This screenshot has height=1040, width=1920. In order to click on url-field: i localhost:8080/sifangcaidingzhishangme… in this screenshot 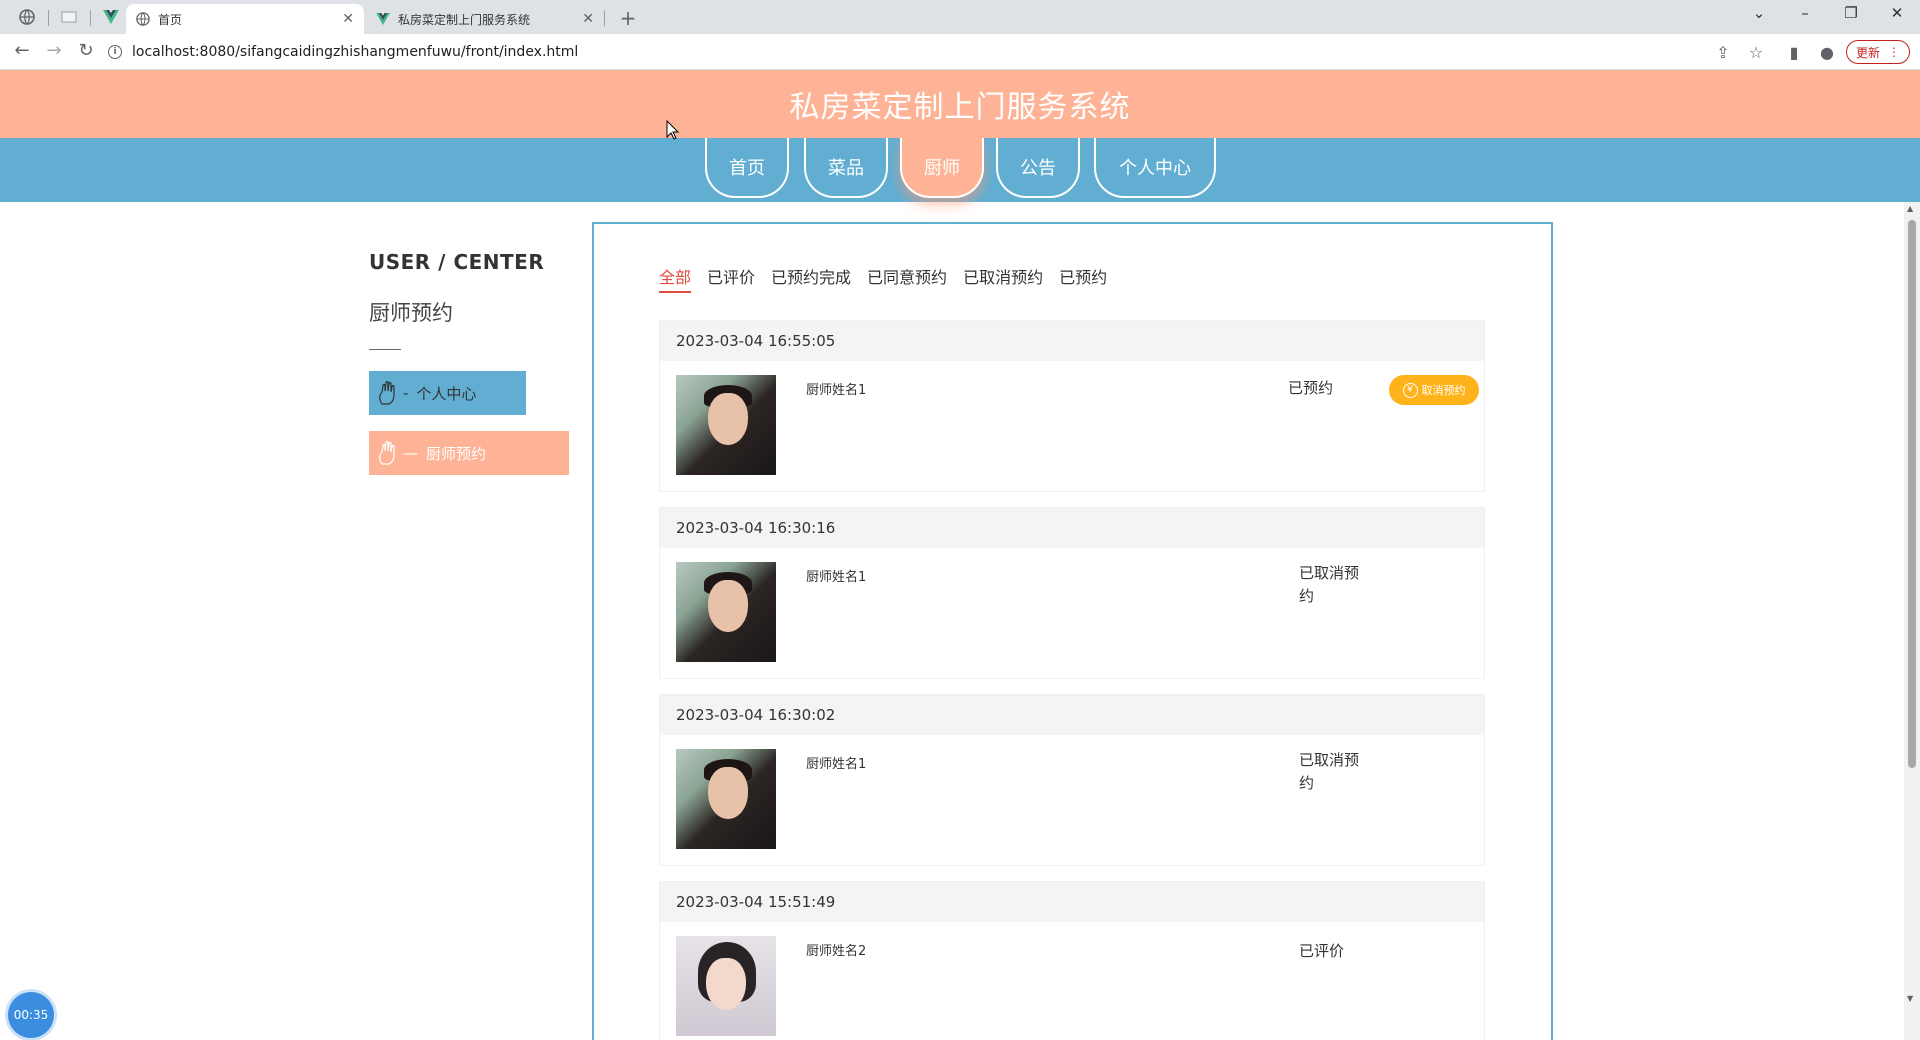, I will do `click(938, 52)`.